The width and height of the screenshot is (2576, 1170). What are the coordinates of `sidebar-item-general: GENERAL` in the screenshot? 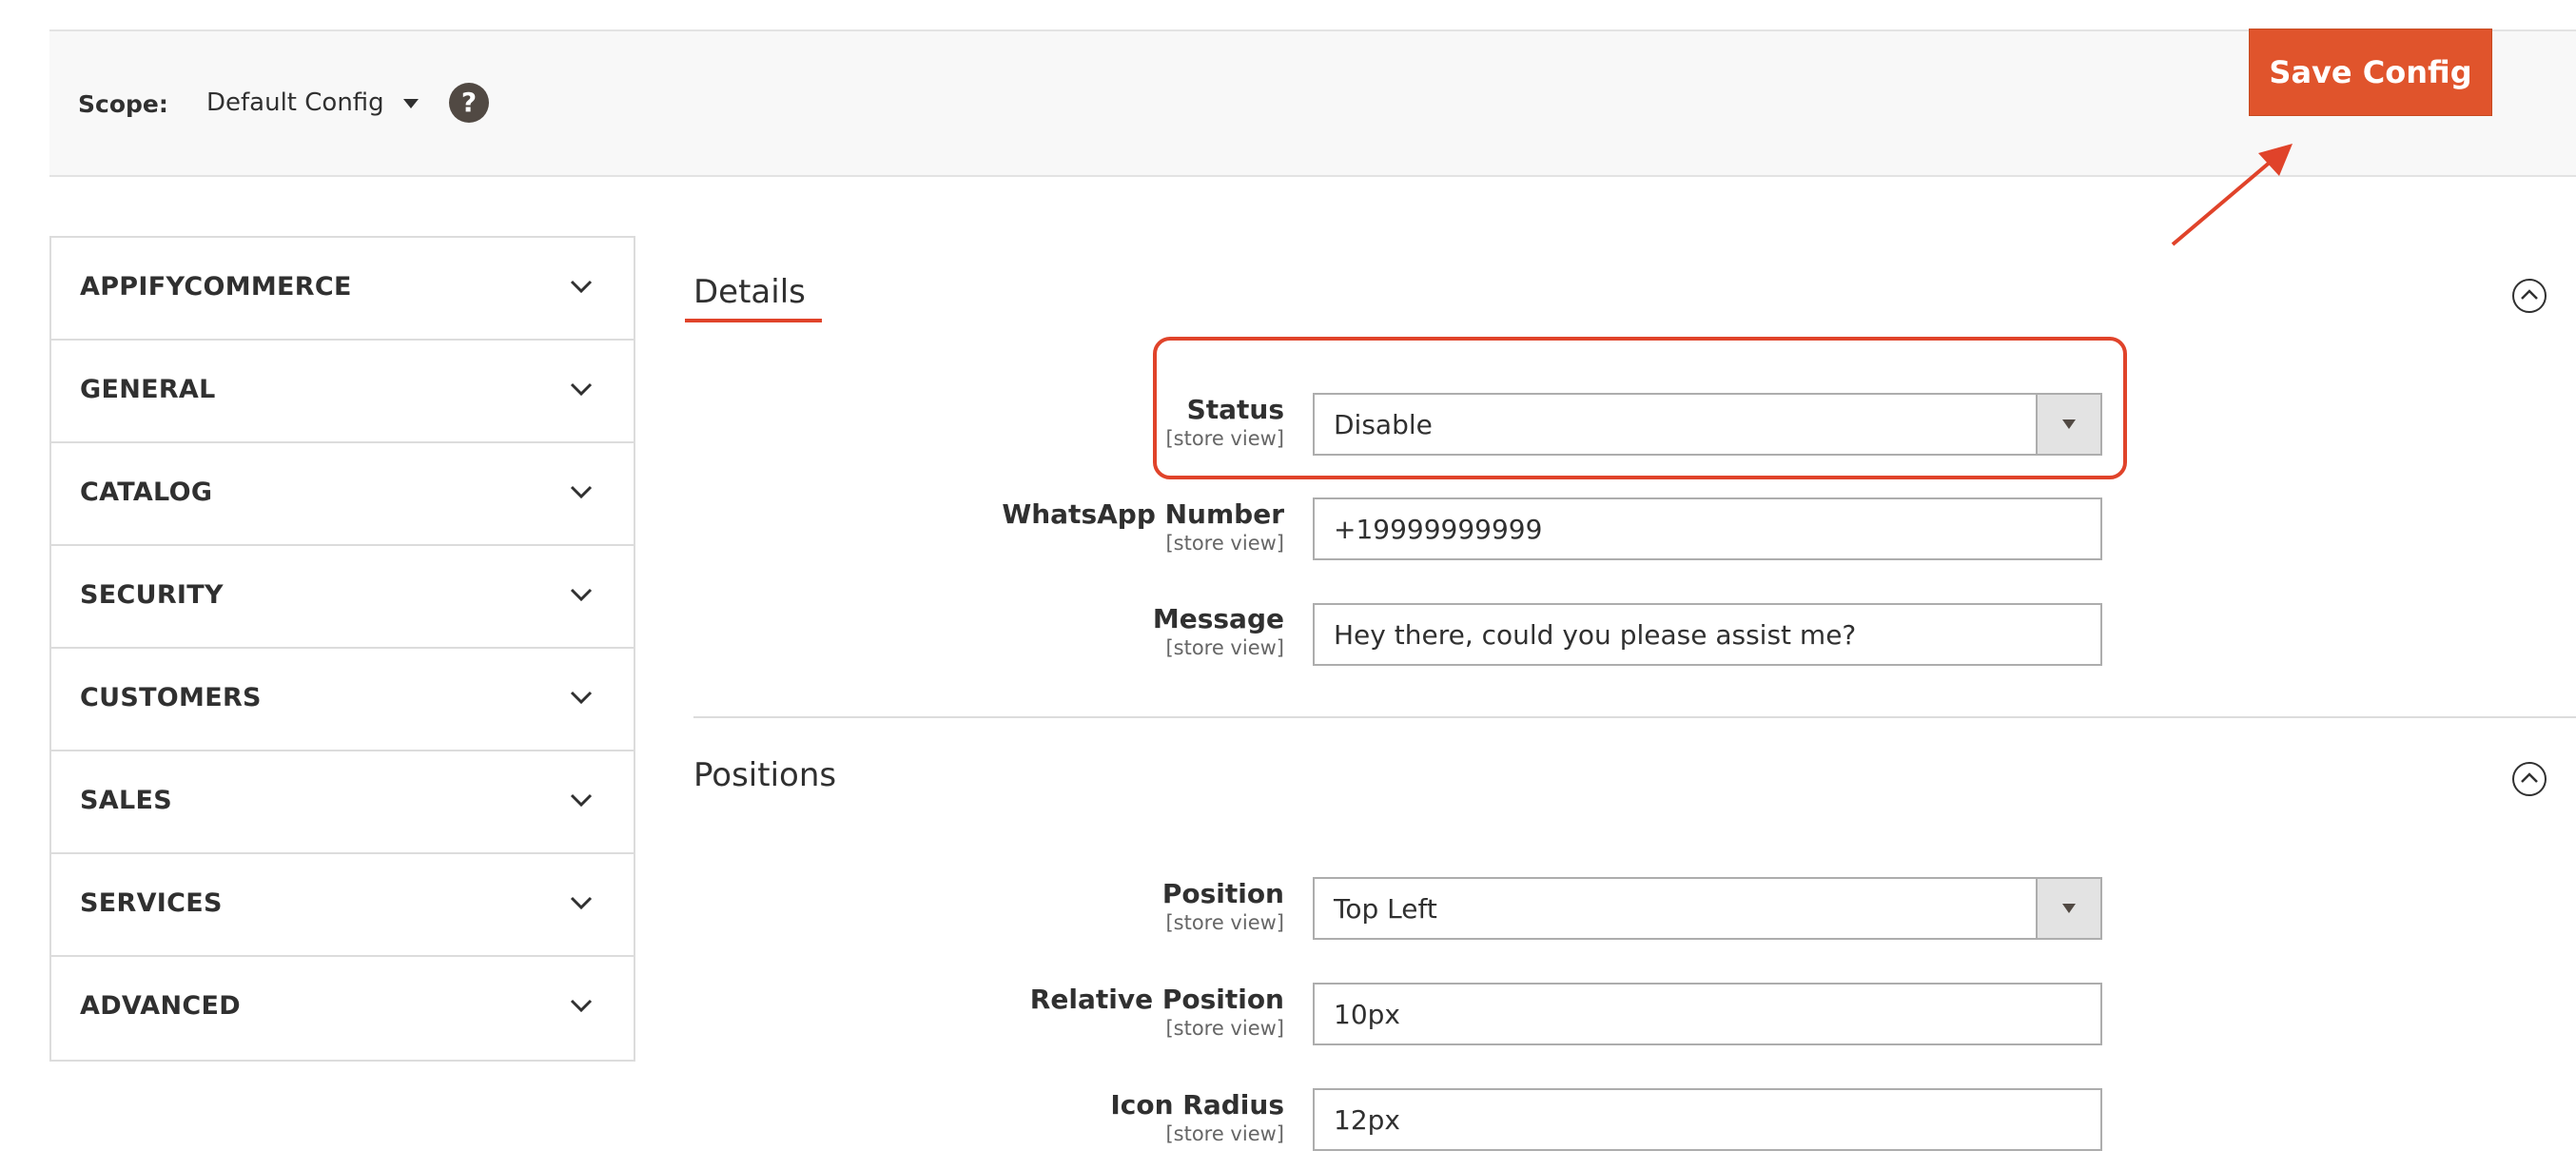 It's located at (343, 392).